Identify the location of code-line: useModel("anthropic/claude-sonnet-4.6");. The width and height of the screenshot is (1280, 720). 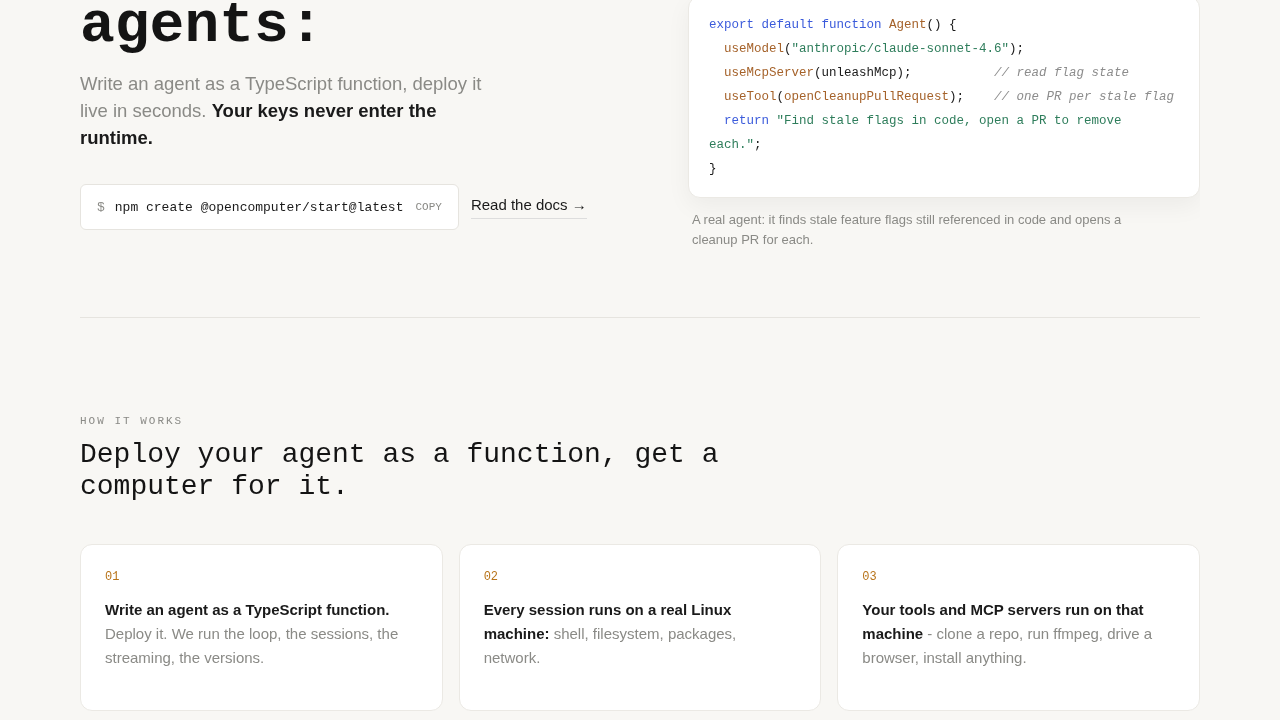
(874, 49).